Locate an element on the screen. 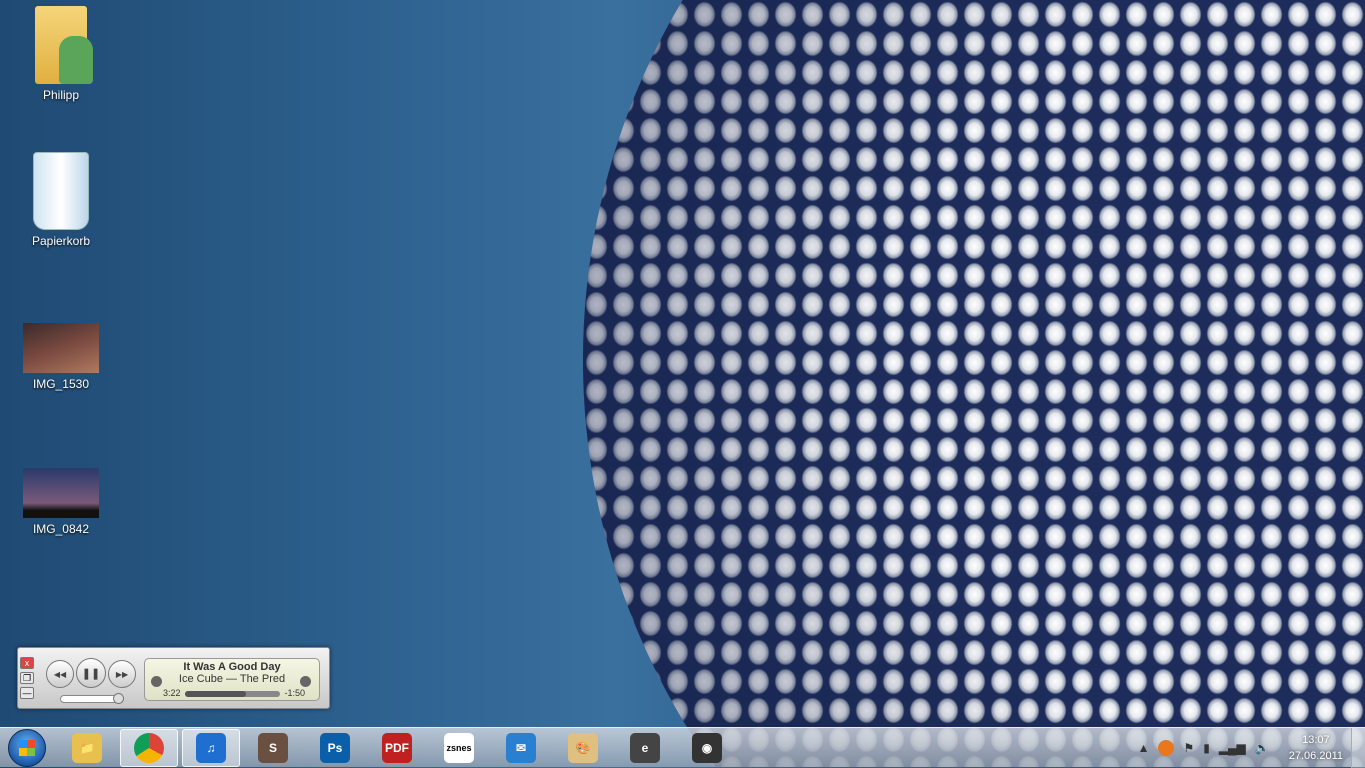 The image size is (1365, 768). progress-bar is located at coordinates (232, 694).